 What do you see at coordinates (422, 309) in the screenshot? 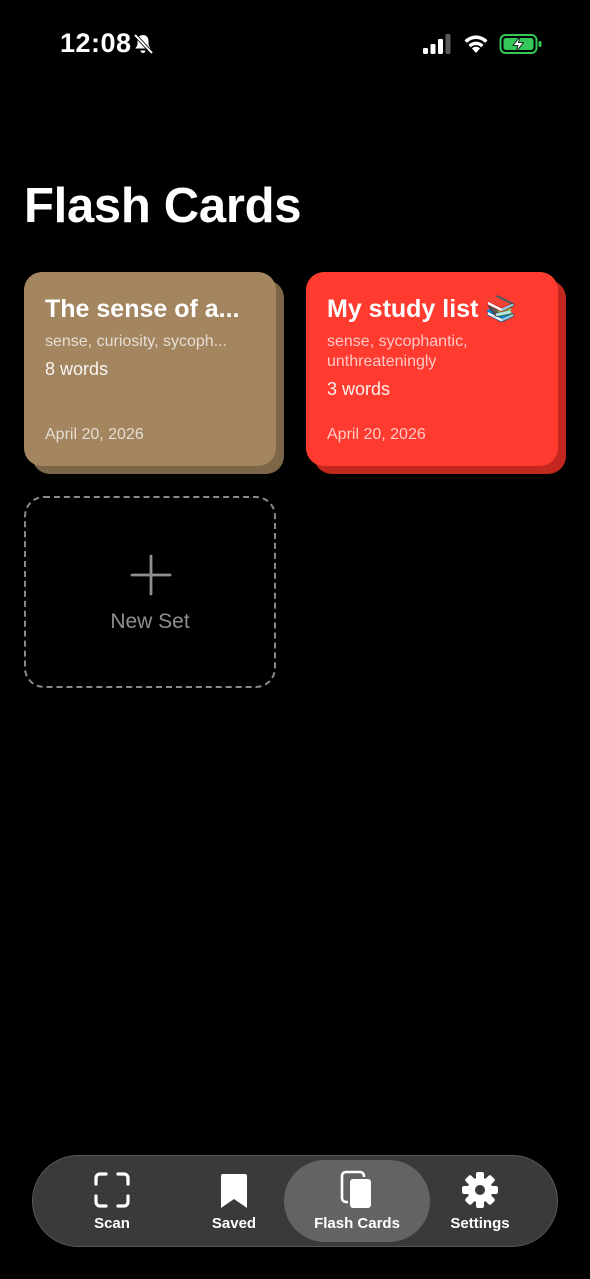
I see `card-title: My study list 📚` at bounding box center [422, 309].